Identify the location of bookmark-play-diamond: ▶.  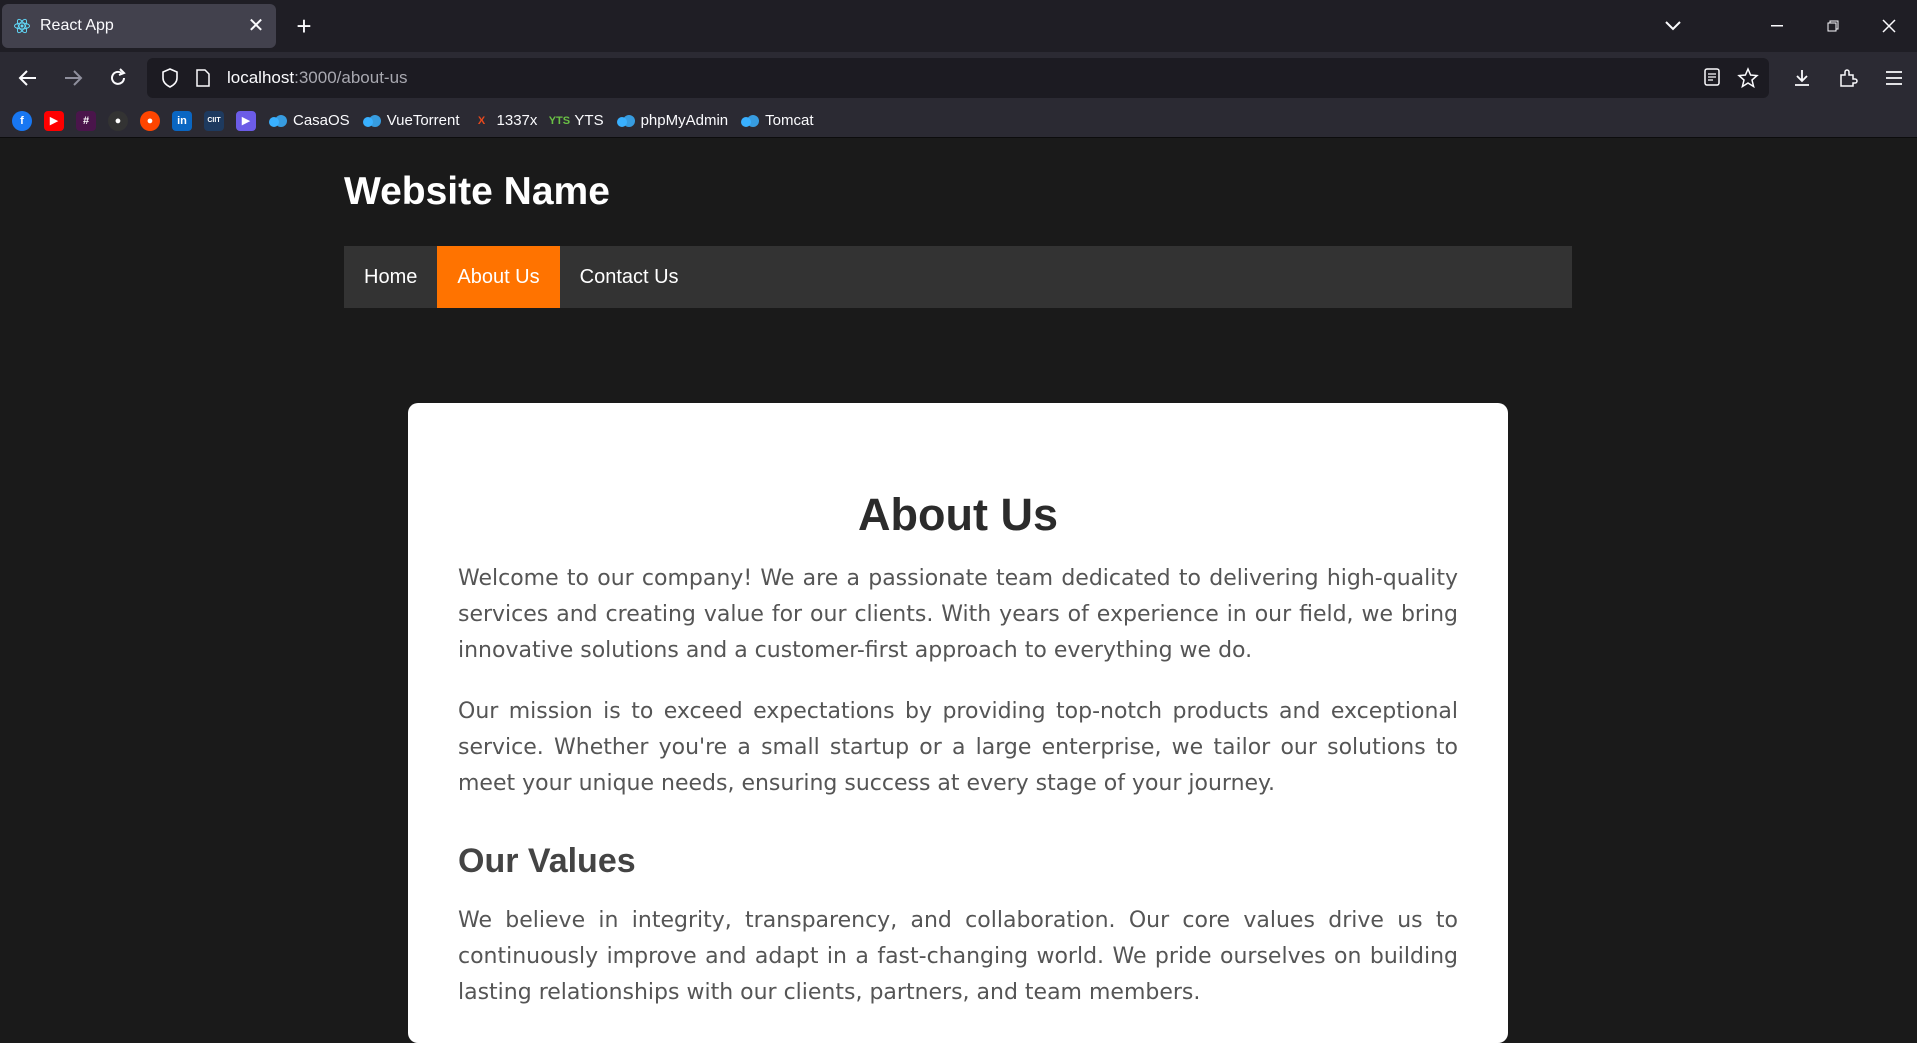
(246, 120).